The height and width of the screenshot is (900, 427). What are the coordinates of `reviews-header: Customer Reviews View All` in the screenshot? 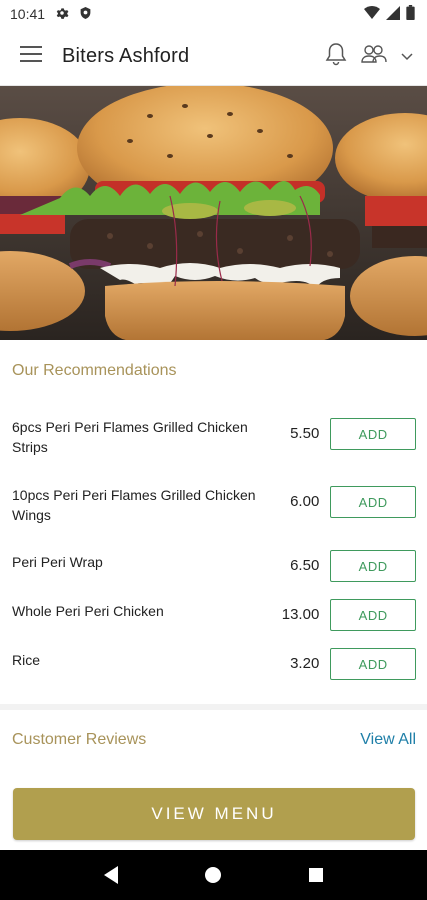 It's located at (214, 740).